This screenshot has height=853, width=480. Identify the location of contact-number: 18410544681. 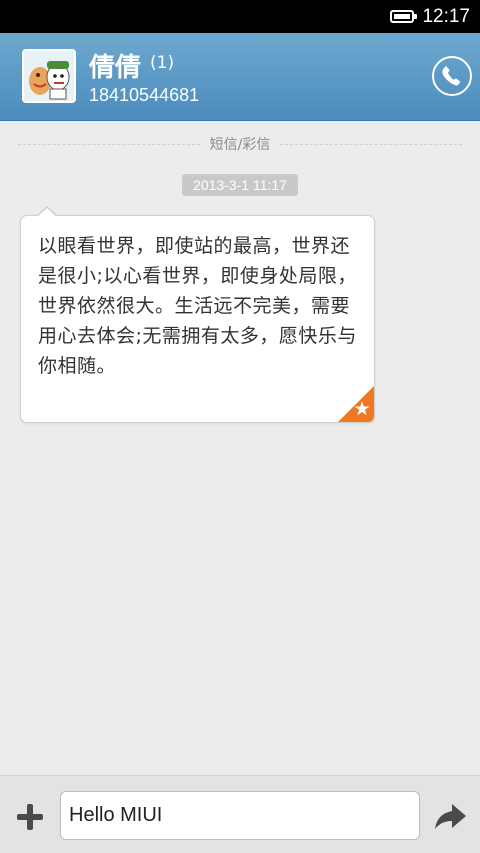
(144, 95).